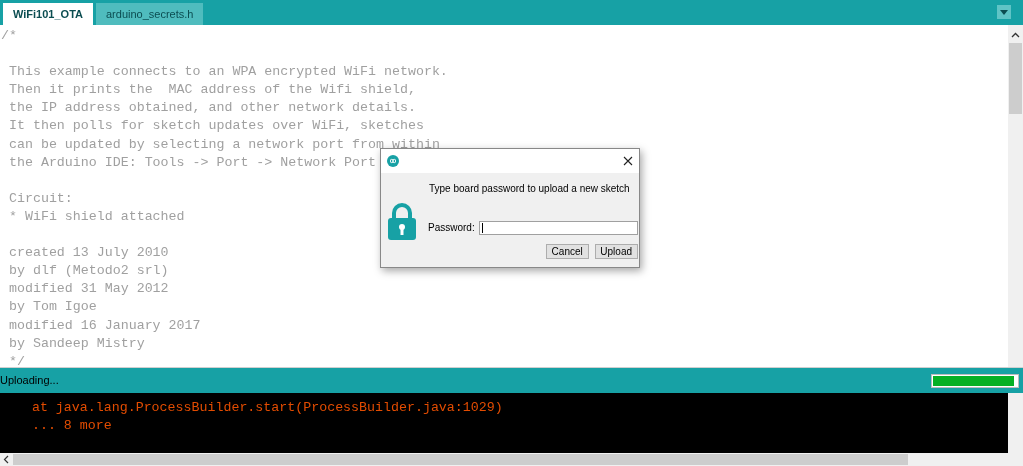  Describe the element at coordinates (1015, 196) in the screenshot. I see `vertical-scrollbar` at that location.